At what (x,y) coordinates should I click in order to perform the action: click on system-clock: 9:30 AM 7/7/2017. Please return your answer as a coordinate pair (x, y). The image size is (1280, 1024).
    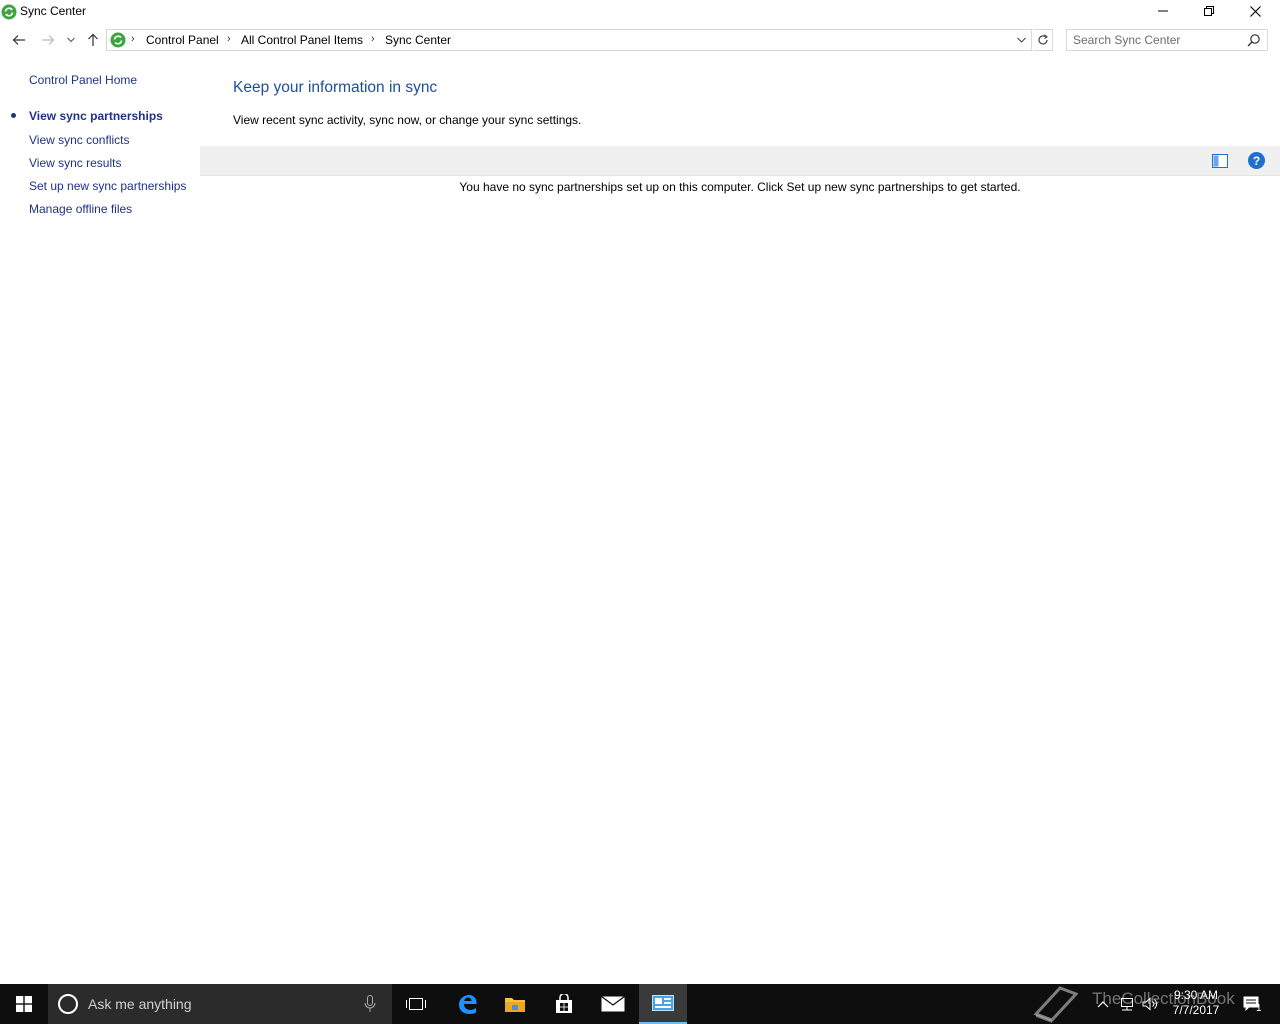
    Looking at the image, I should click on (1196, 1003).